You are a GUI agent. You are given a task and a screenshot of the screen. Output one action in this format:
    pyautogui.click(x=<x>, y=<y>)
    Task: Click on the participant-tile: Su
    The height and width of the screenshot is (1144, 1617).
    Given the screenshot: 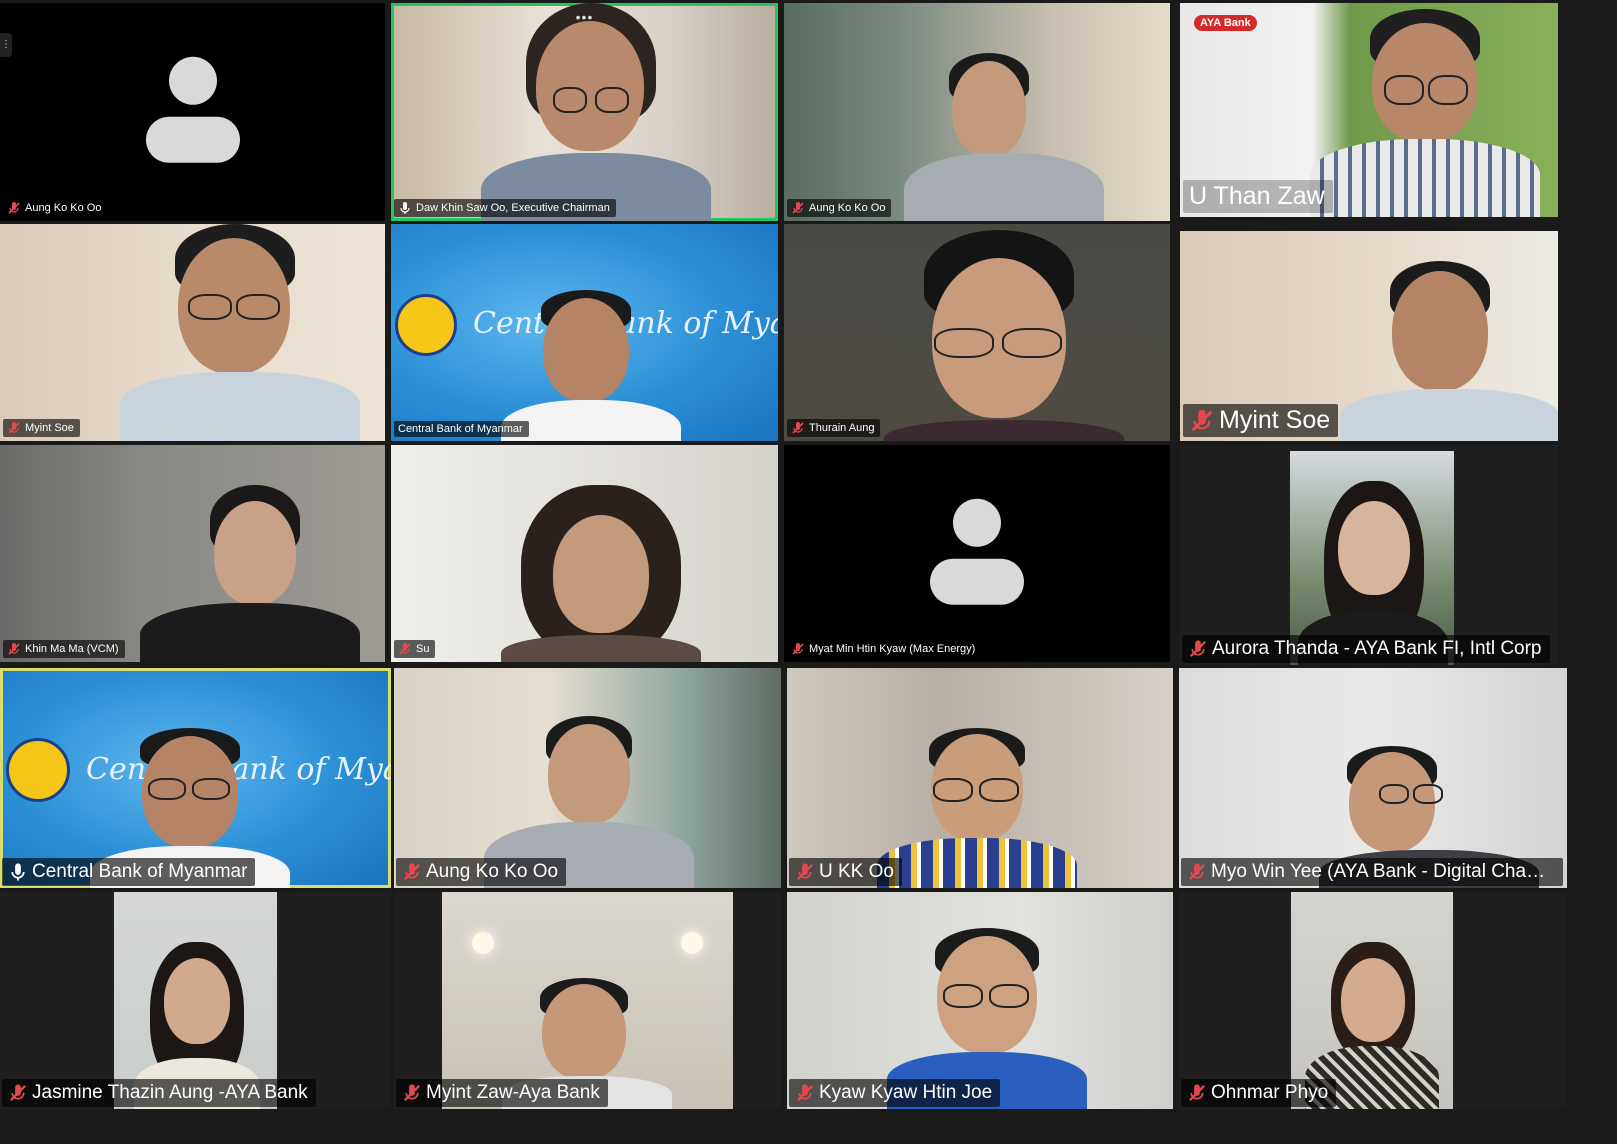 What is the action you would take?
    pyautogui.click(x=584, y=553)
    